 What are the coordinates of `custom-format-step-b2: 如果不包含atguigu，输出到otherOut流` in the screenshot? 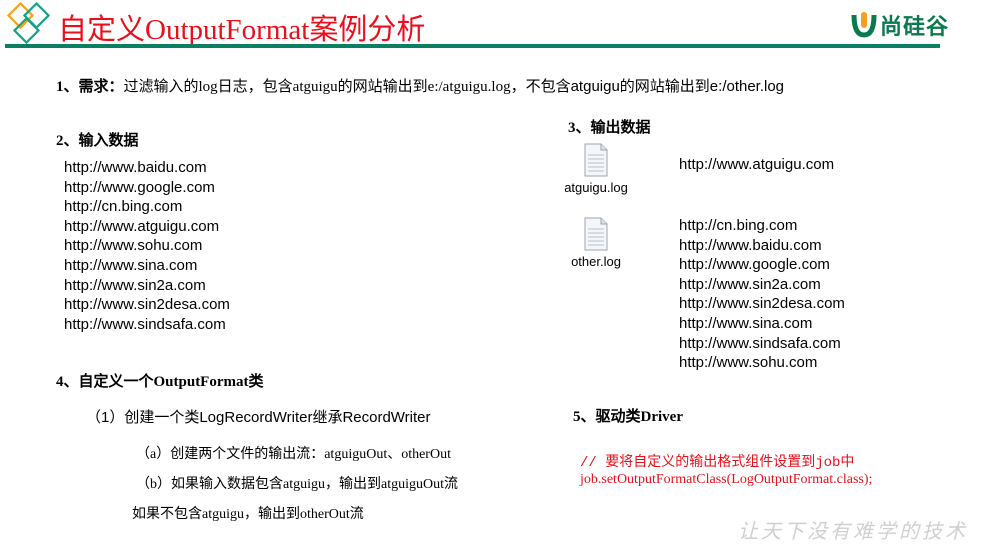 It's located at (248, 514).